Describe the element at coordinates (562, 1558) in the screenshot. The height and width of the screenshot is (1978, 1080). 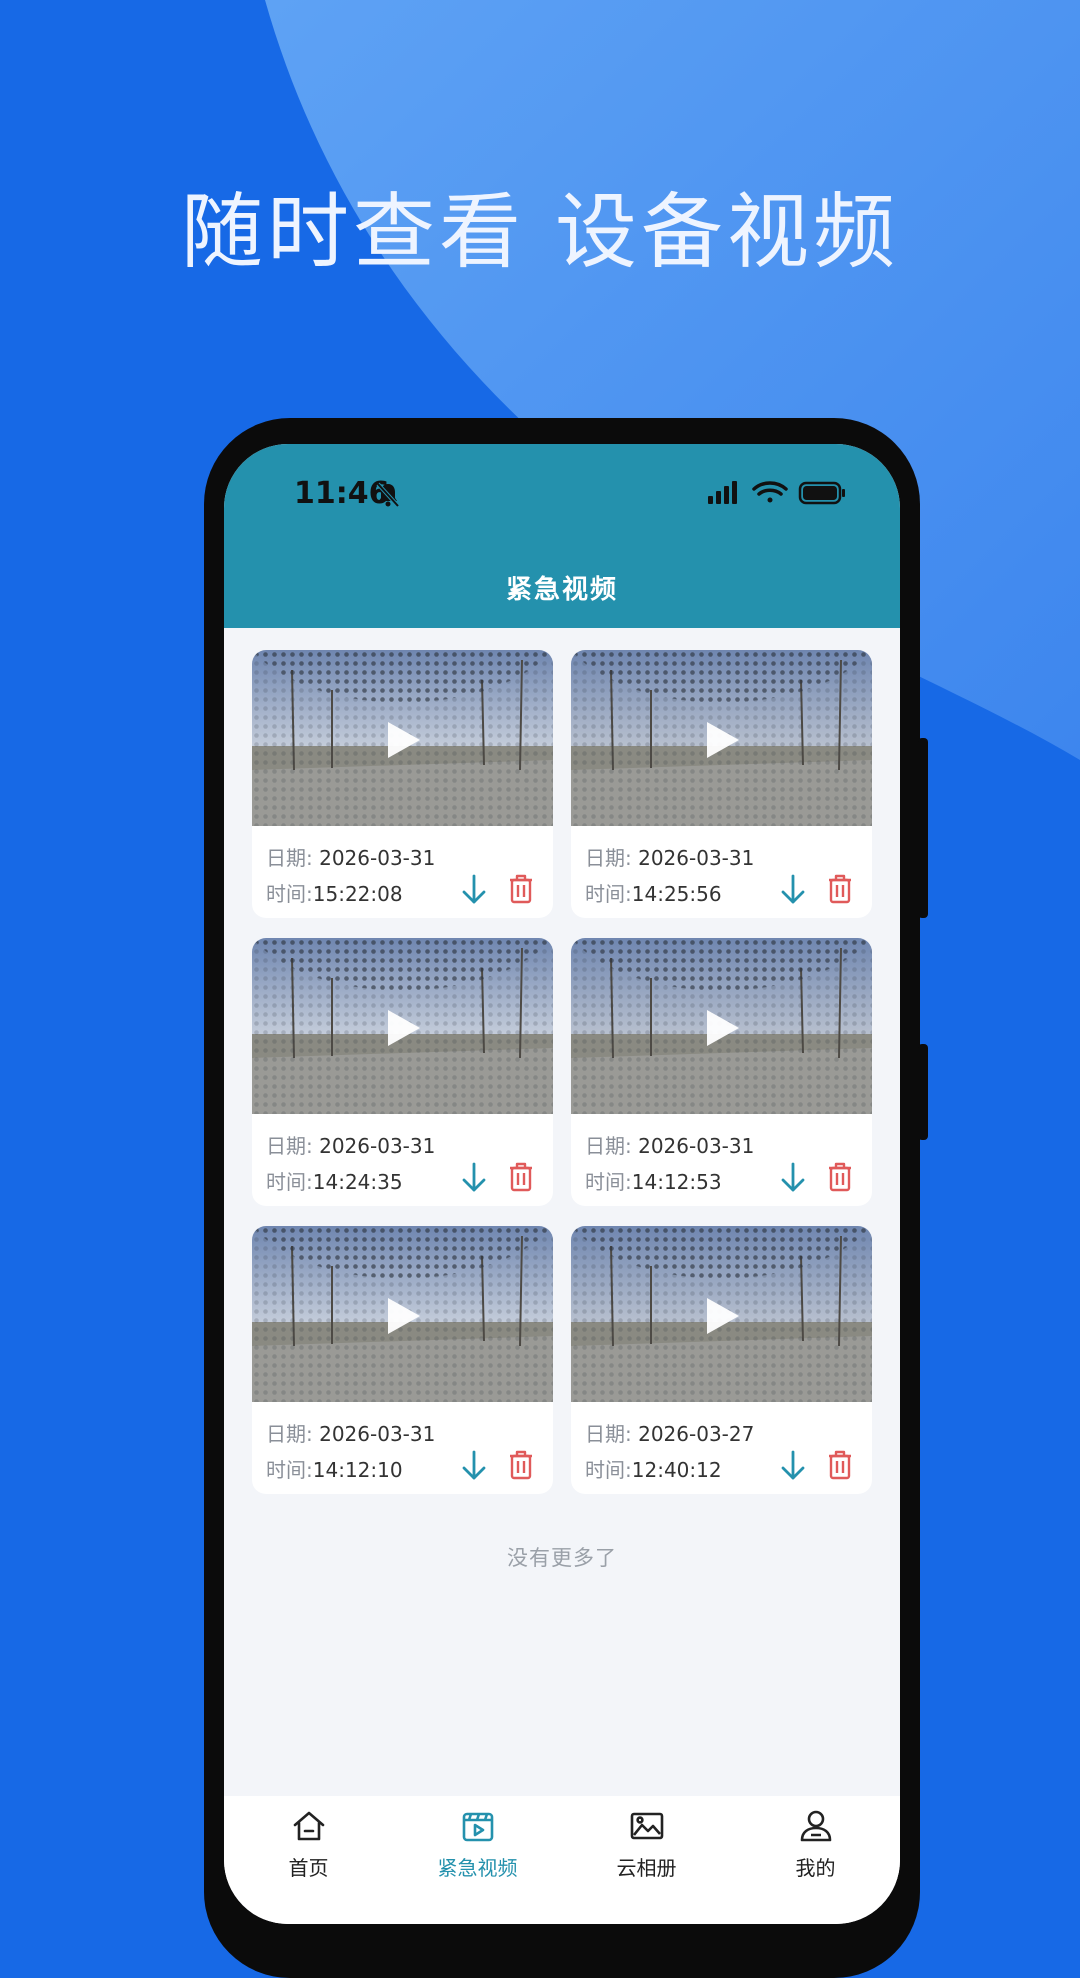
I see `list-end-text: 没有更多了` at that location.